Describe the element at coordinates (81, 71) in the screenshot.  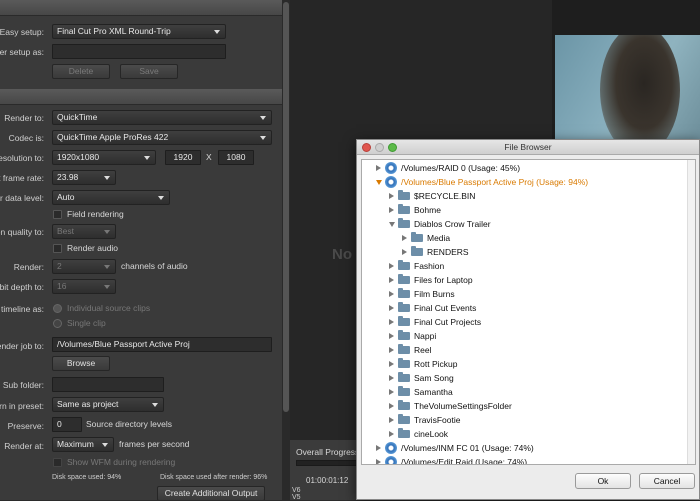
I see `delete-button: Delete` at that location.